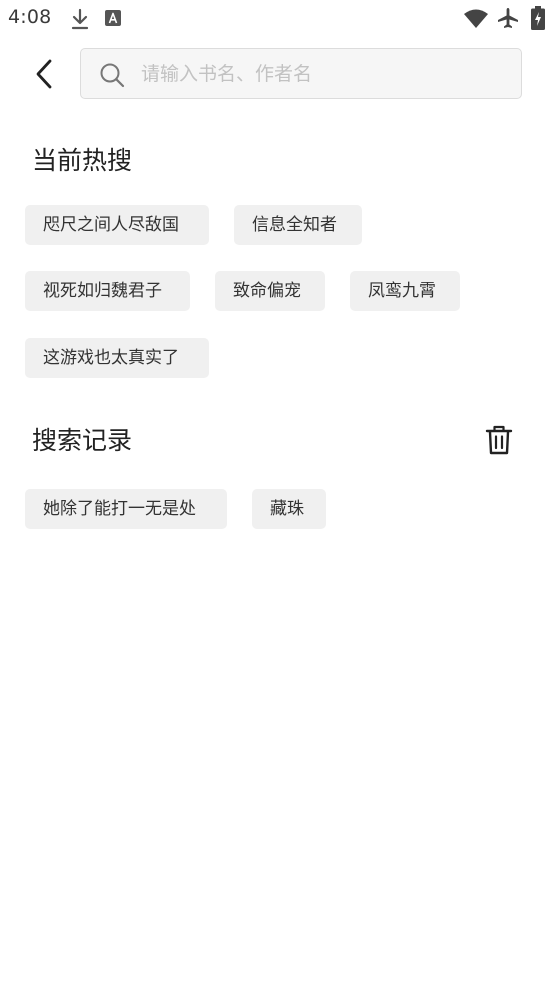 The height and width of the screenshot is (983, 553). Describe the element at coordinates (476, 18) in the screenshot. I see `wifi-icon` at that location.